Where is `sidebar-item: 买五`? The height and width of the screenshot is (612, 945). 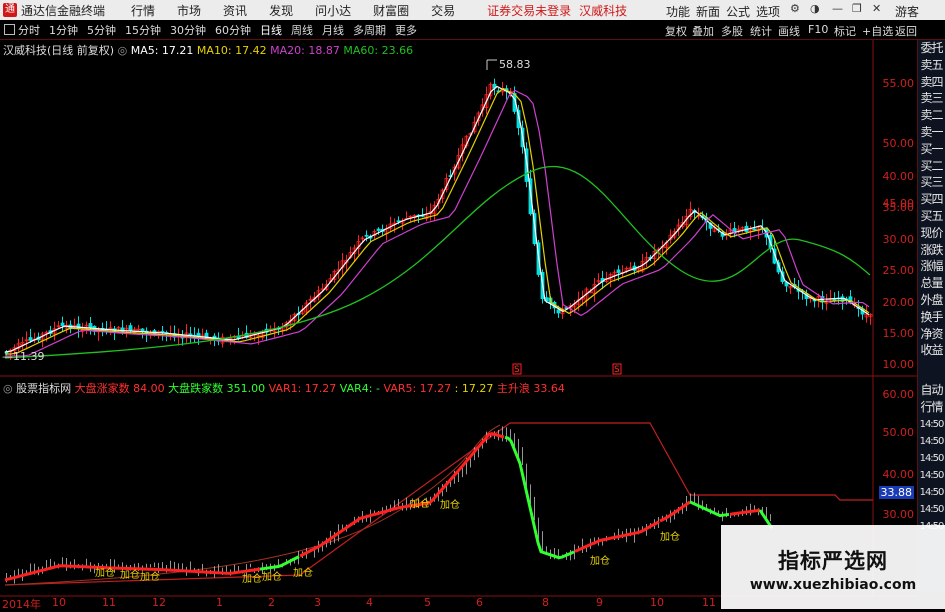
sidebar-item: 买五 is located at coordinates (931, 216).